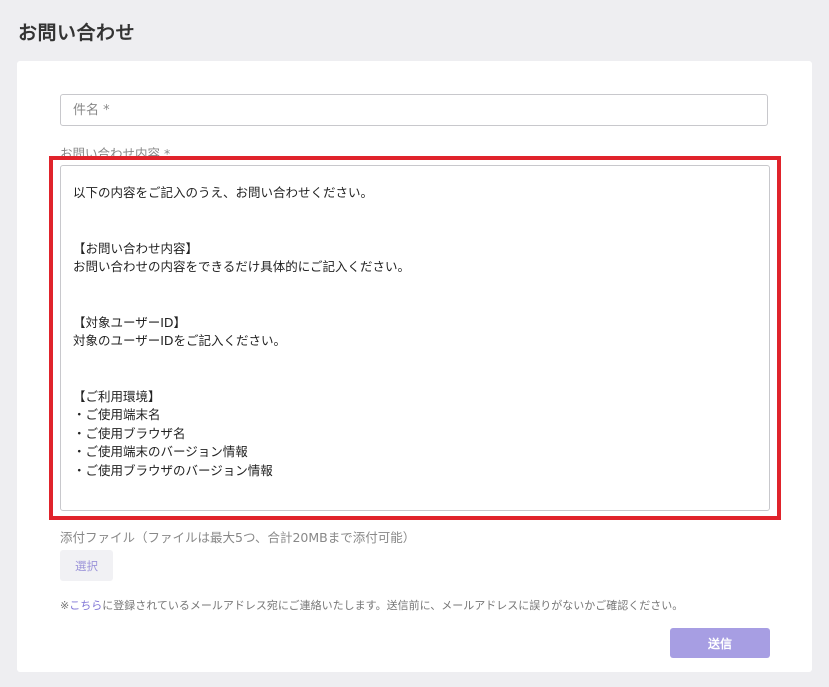 The height and width of the screenshot is (687, 829). Describe the element at coordinates (77, 33) in the screenshot. I see `page-title: お問い合わせ` at that location.